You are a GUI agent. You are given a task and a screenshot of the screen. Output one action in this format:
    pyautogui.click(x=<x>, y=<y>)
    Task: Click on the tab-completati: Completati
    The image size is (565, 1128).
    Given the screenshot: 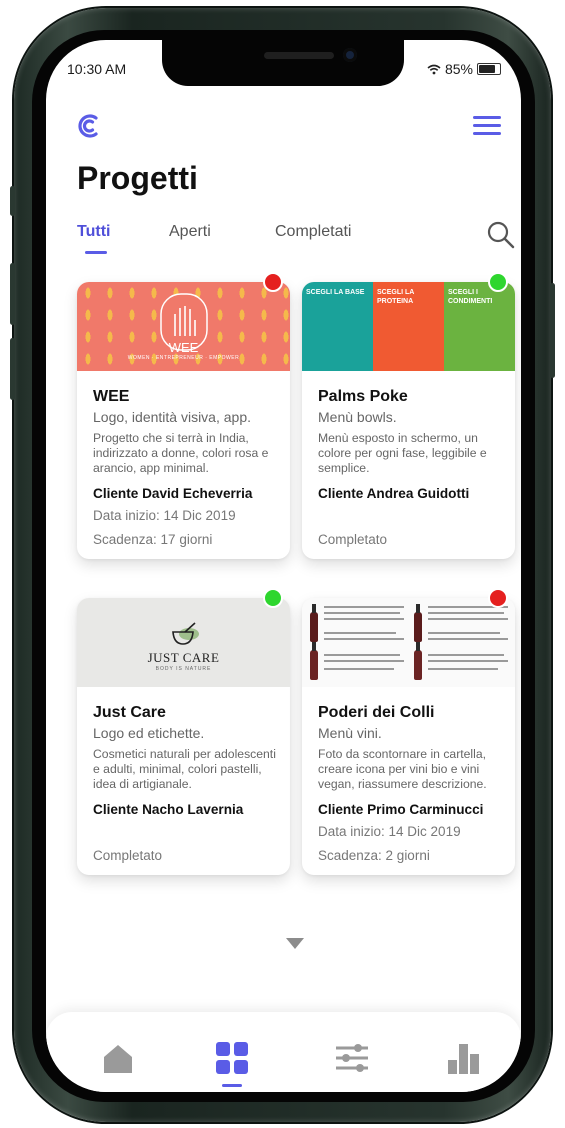 What is the action you would take?
    pyautogui.click(x=313, y=232)
    